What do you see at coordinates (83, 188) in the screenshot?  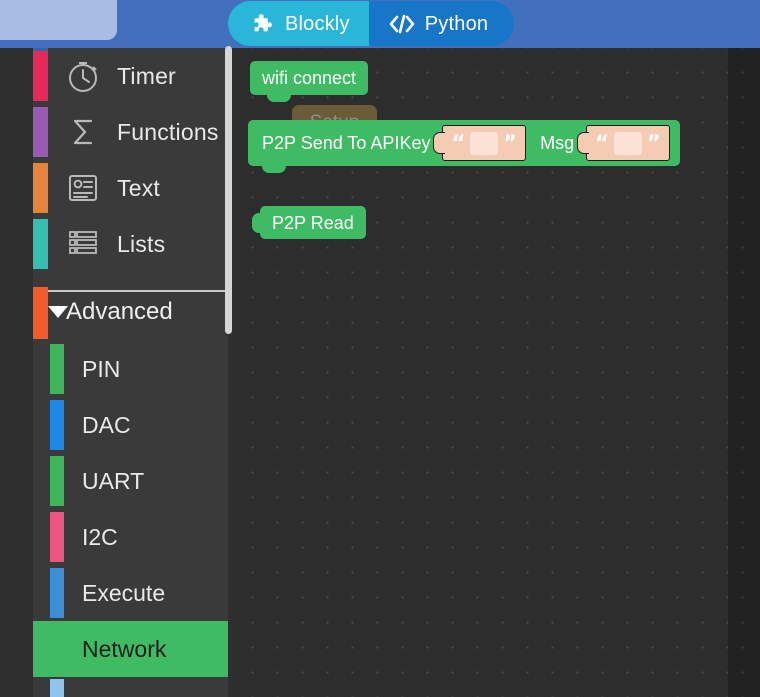 I see `text-card-icon` at bounding box center [83, 188].